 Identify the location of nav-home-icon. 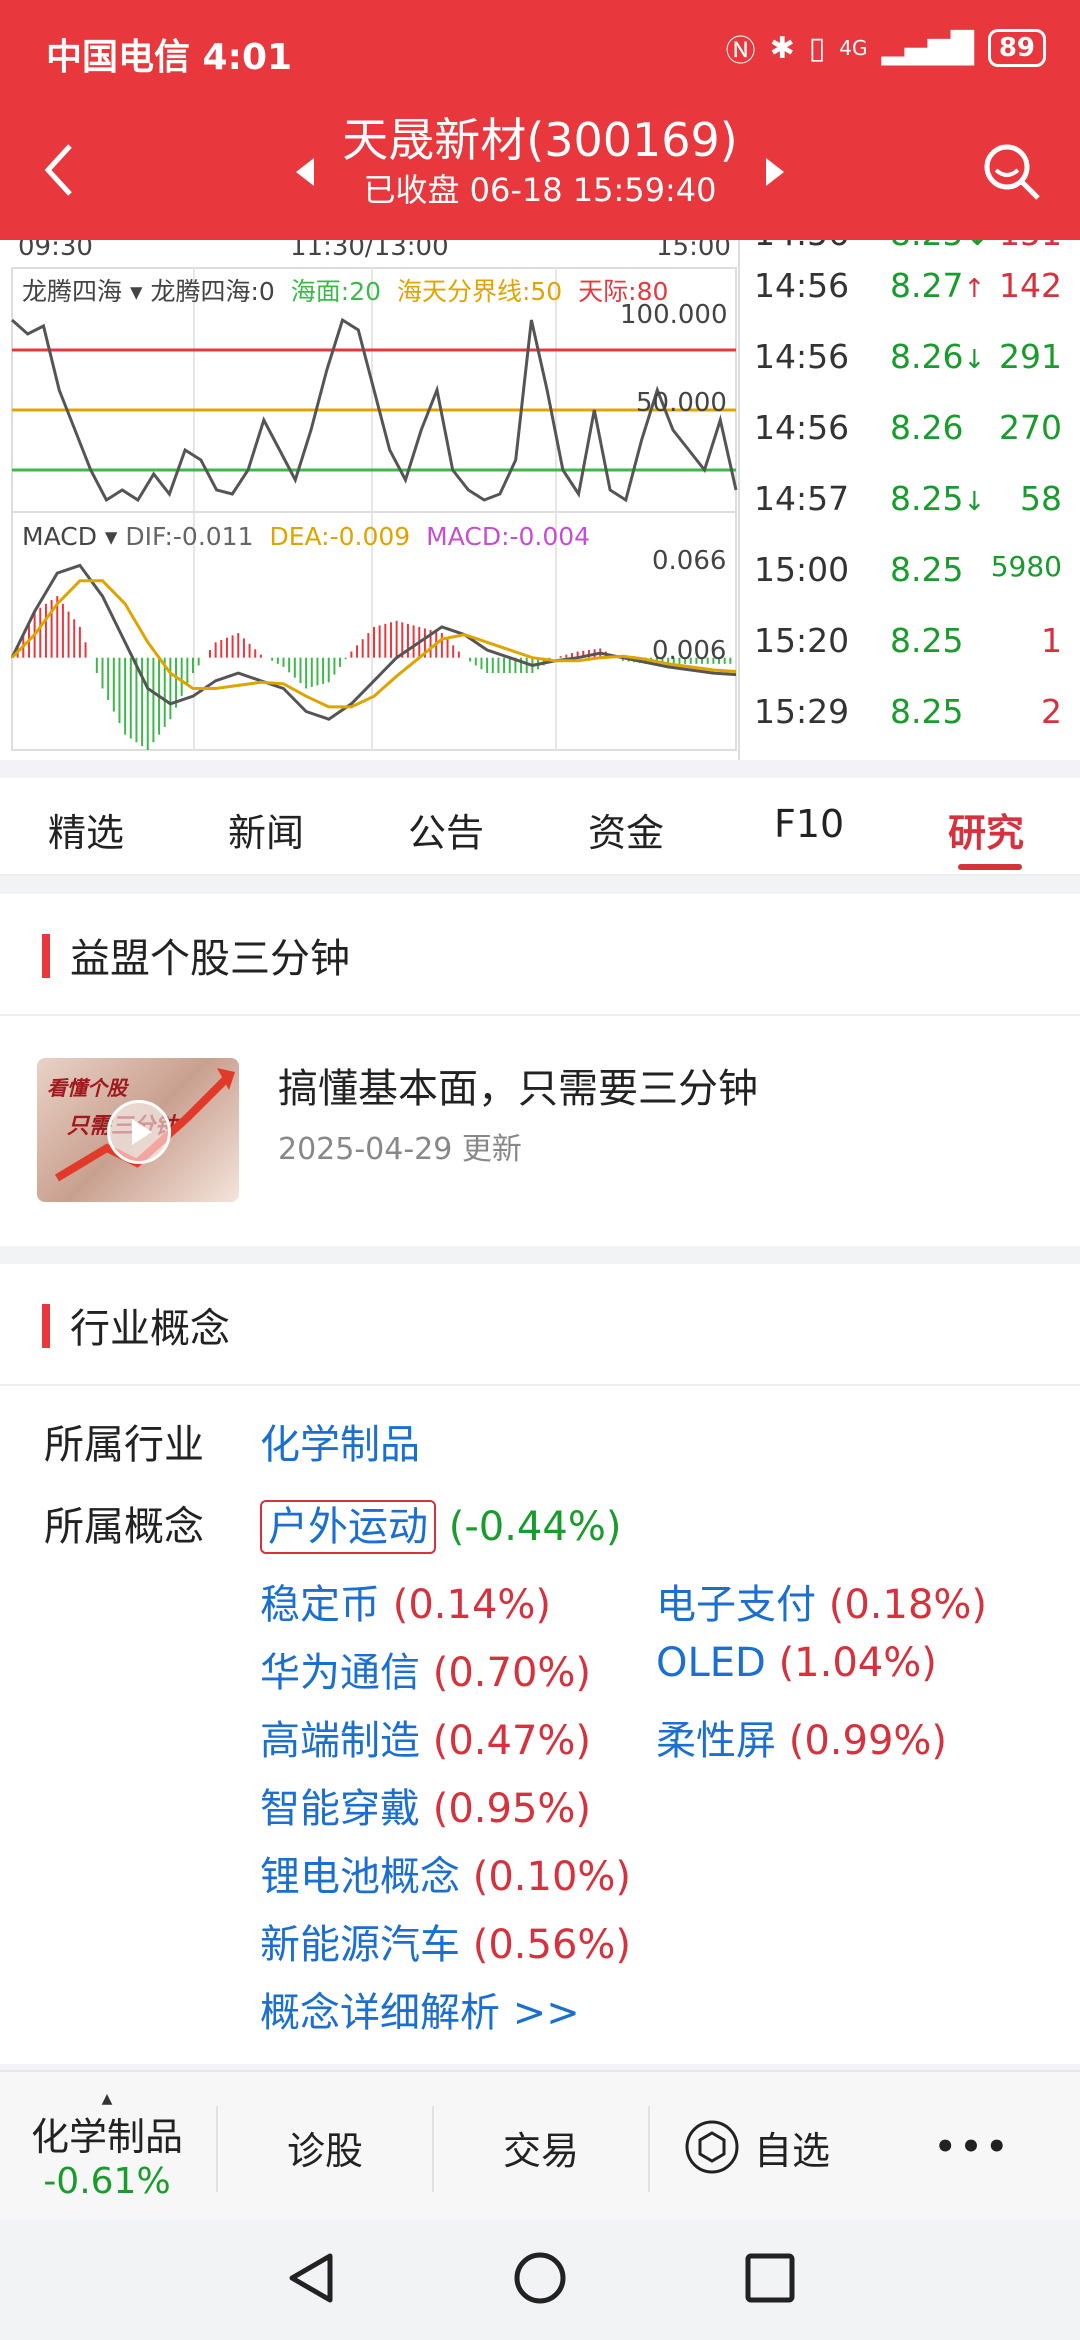
(540, 2278).